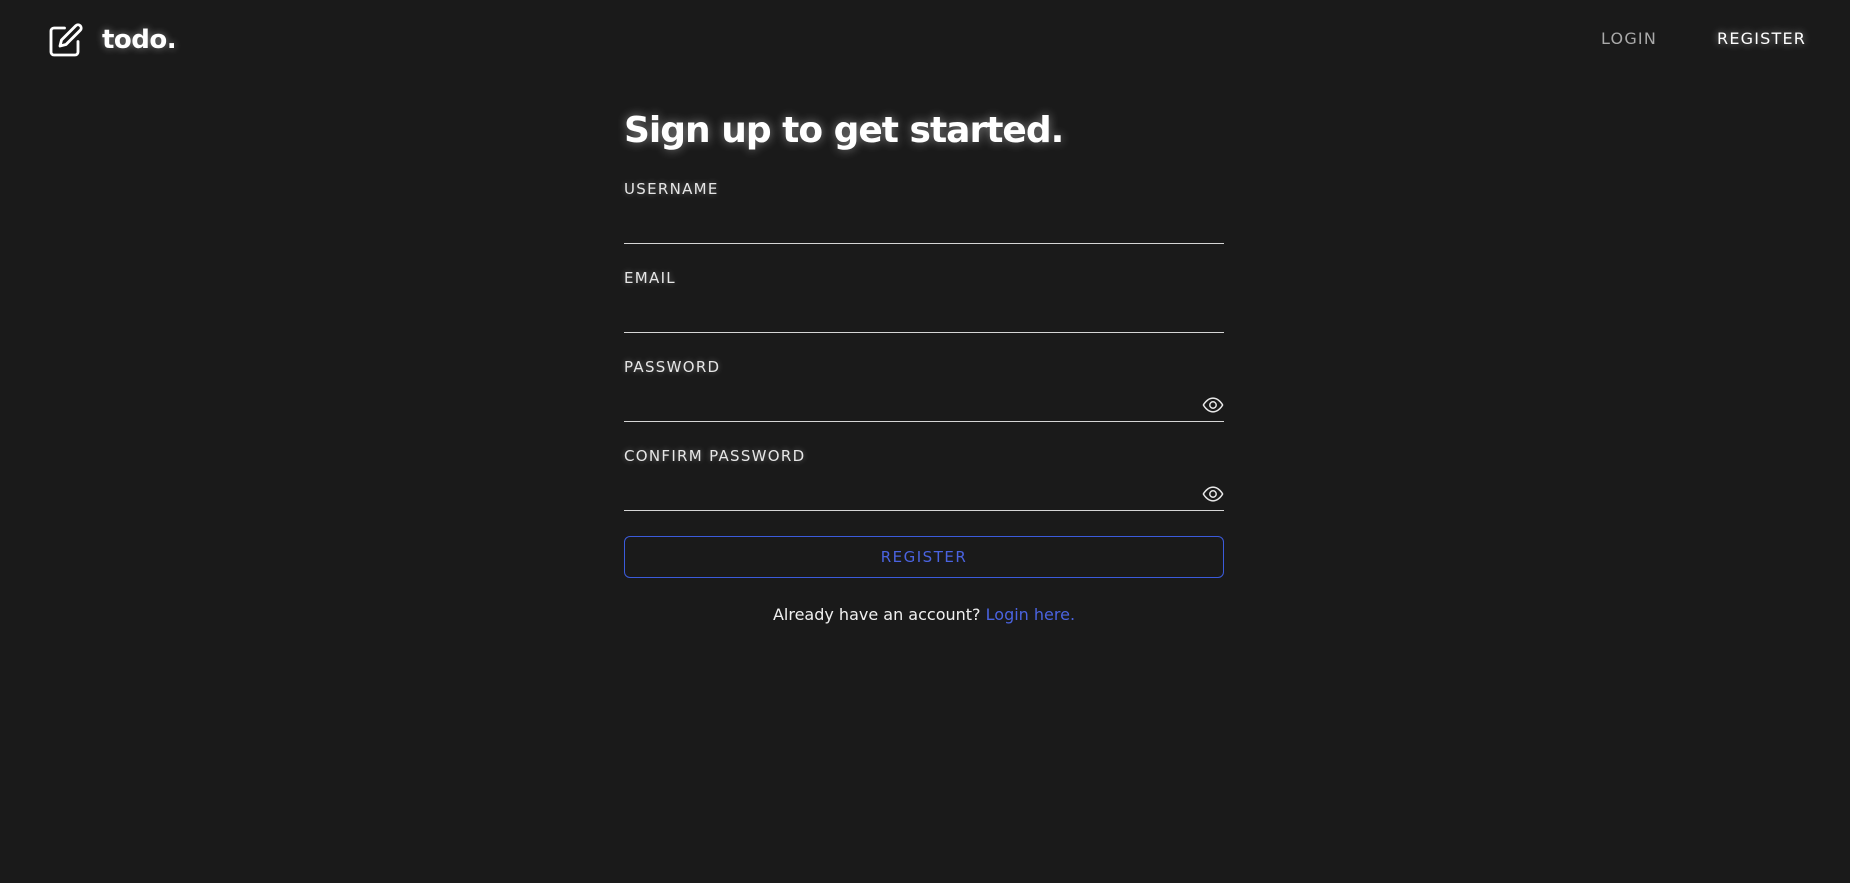 The width and height of the screenshot is (1850, 883). Describe the element at coordinates (844, 130) in the screenshot. I see `page-title: Sign up to get started.` at that location.